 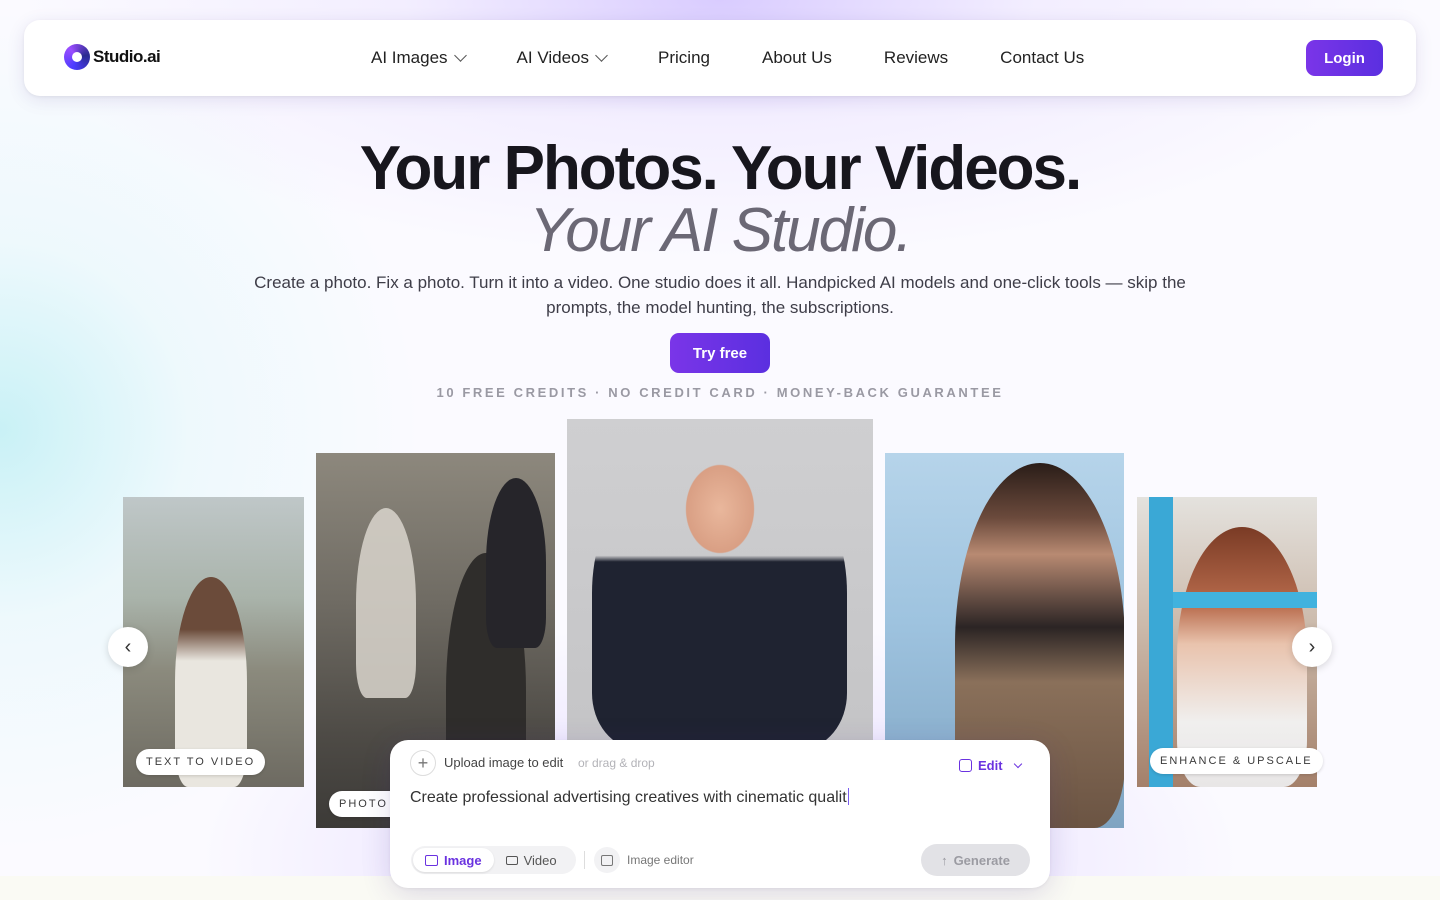 What do you see at coordinates (720, 353) in the screenshot?
I see `try-free-button: Try free` at bounding box center [720, 353].